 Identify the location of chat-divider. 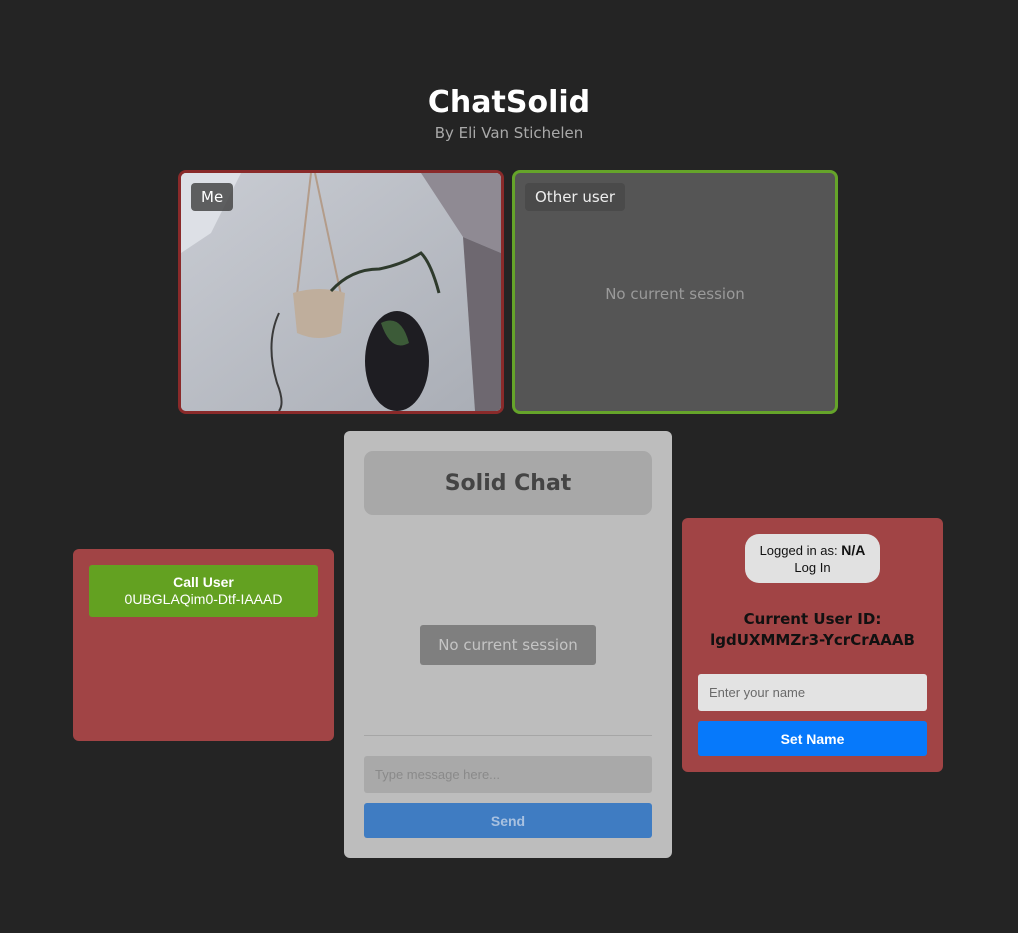
(508, 735).